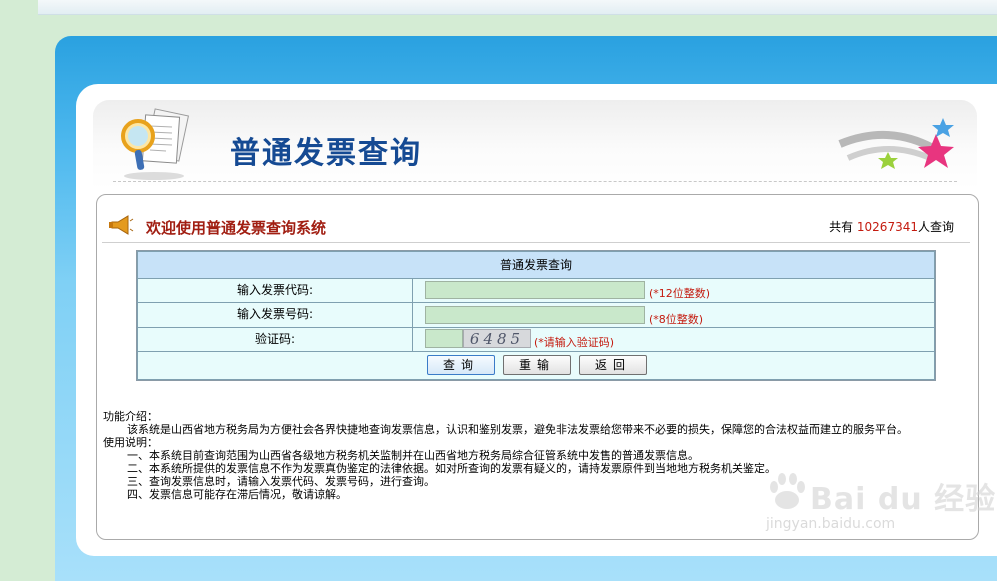 The width and height of the screenshot is (997, 581). I want to click on page-title: 普通发票查询, so click(326, 153).